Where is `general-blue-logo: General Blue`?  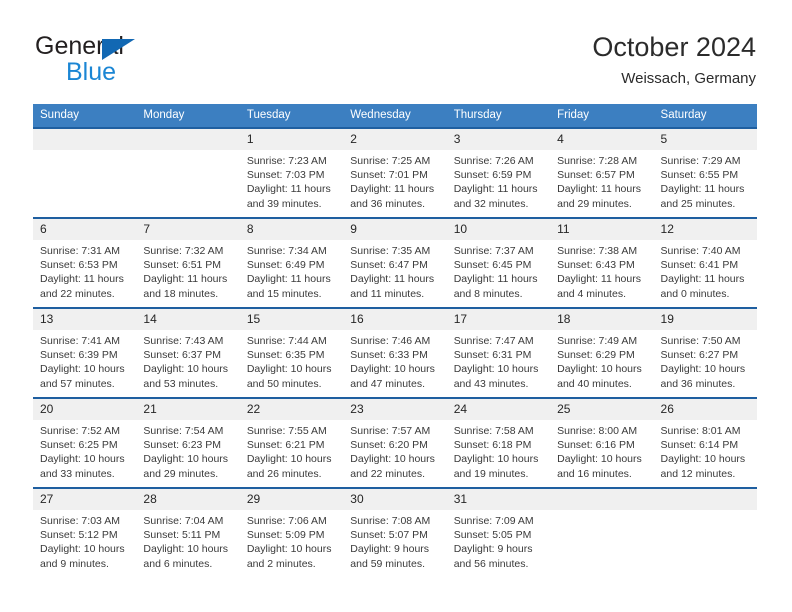 general-blue-logo: General Blue is located at coordinates (135, 60).